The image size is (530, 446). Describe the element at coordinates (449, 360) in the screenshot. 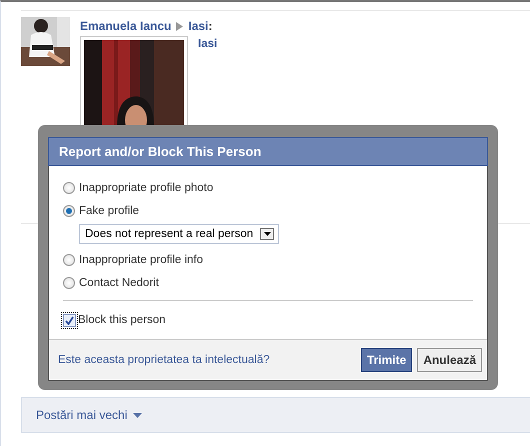

I see `cancel-button: Anulează` at that location.